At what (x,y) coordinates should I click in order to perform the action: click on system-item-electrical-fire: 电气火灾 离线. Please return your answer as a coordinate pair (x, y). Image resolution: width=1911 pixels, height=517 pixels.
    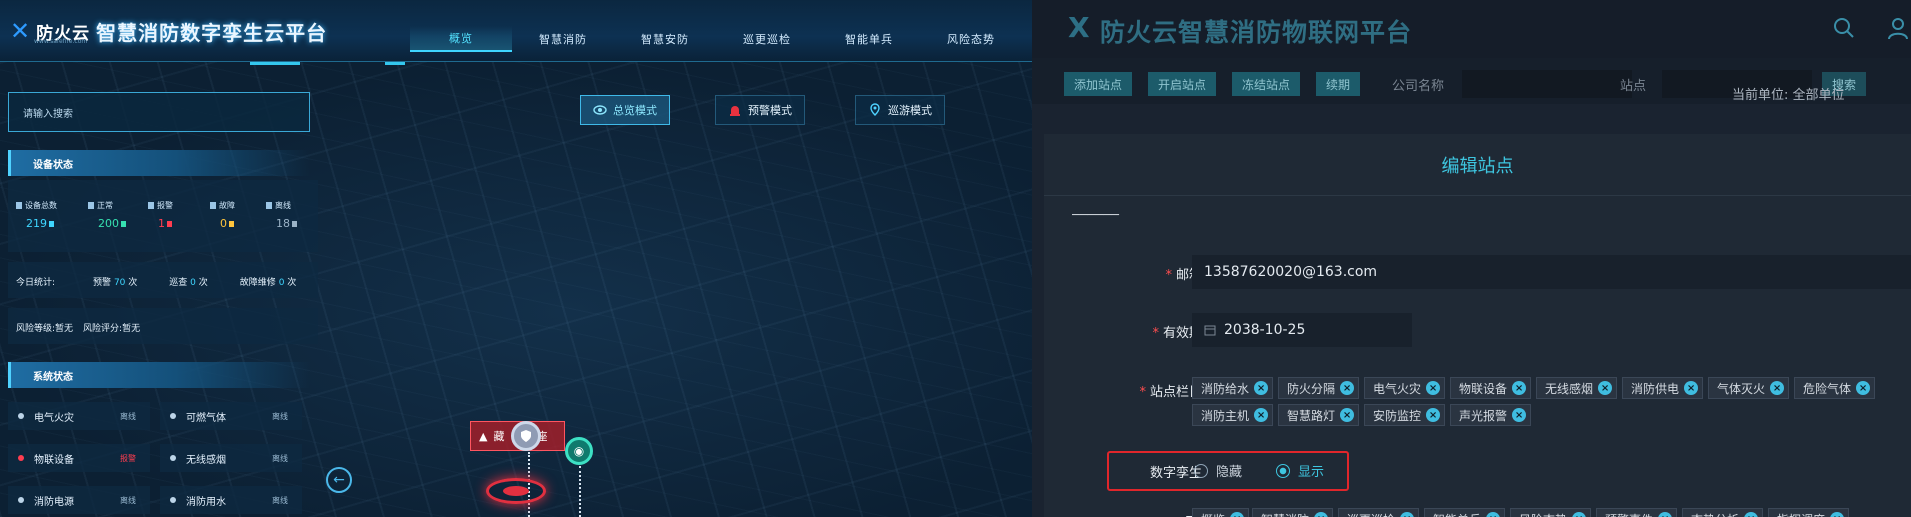
    Looking at the image, I should click on (79, 416).